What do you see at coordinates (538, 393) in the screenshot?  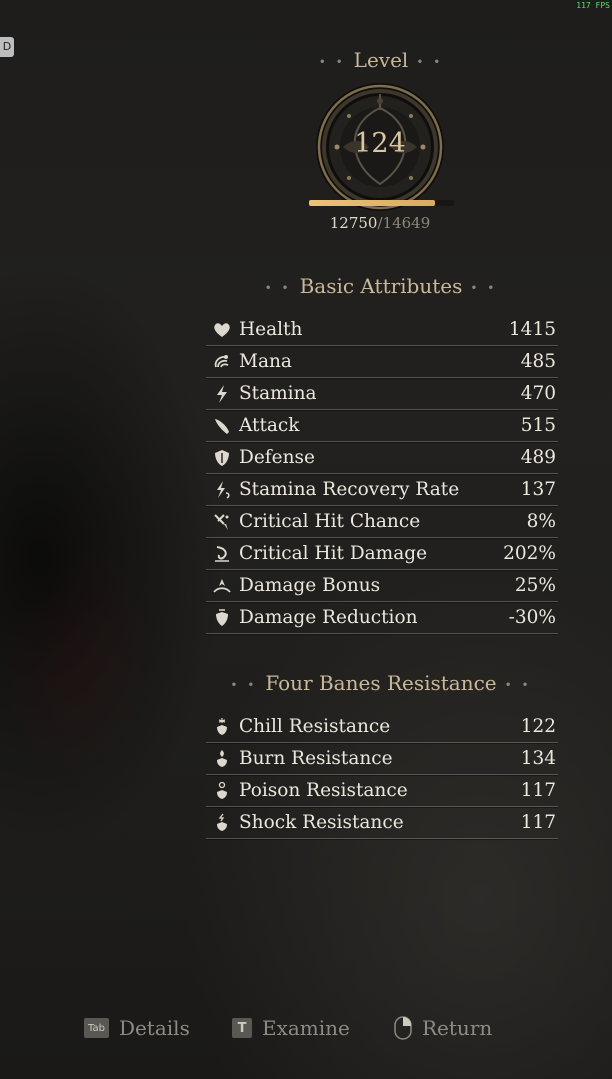 I see `attribute-value: 470` at bounding box center [538, 393].